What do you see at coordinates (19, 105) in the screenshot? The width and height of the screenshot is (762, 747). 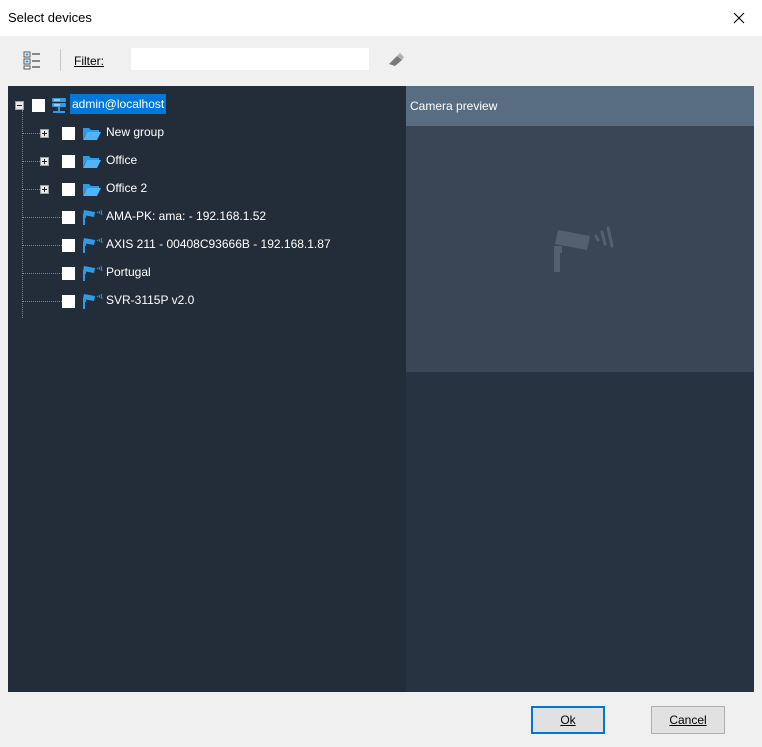 I see `collapse-icon` at bounding box center [19, 105].